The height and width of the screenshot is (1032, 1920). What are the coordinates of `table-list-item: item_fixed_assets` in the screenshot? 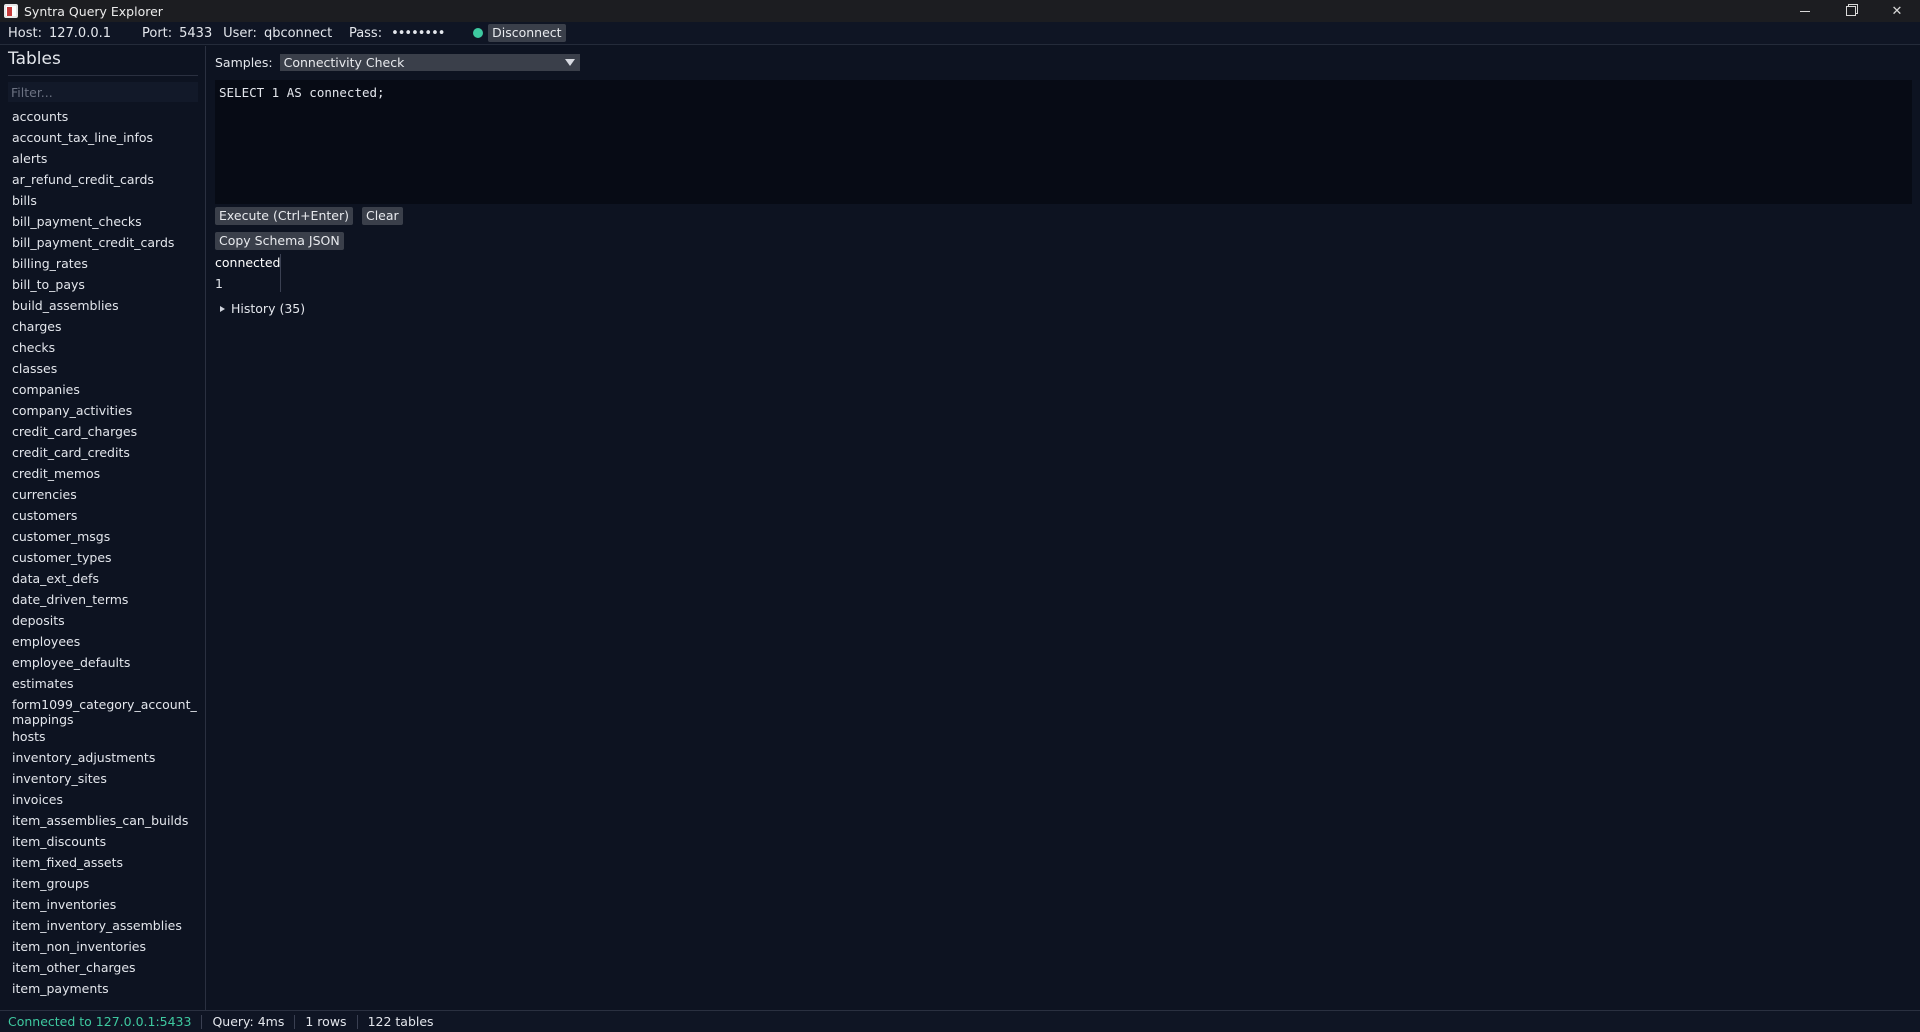 It's located at (105, 864).